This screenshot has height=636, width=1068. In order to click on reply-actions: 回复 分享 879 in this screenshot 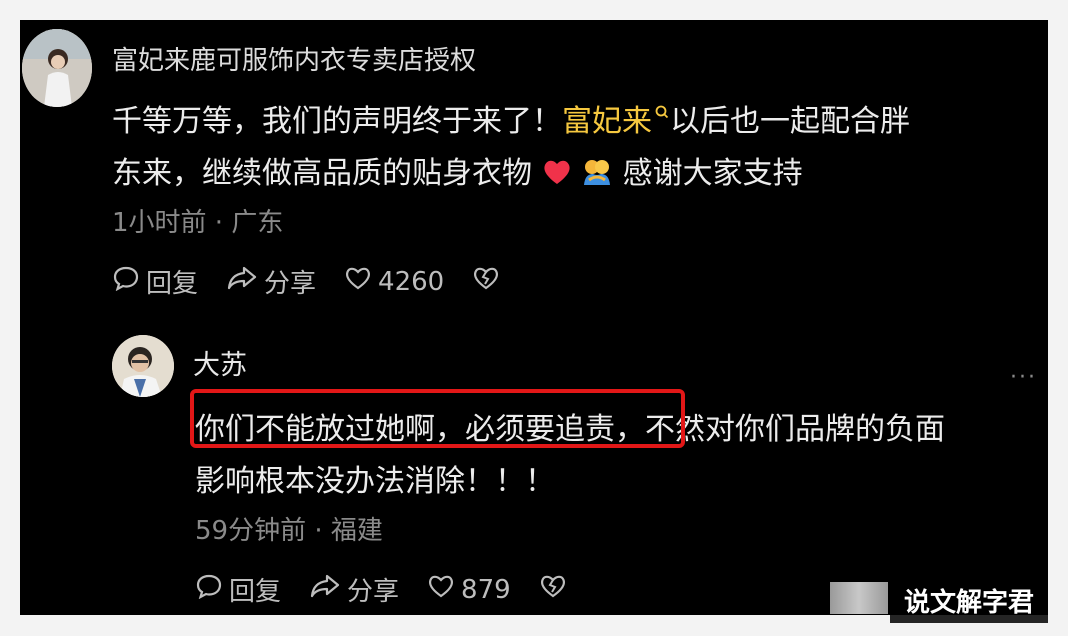, I will do `click(398, 589)`.